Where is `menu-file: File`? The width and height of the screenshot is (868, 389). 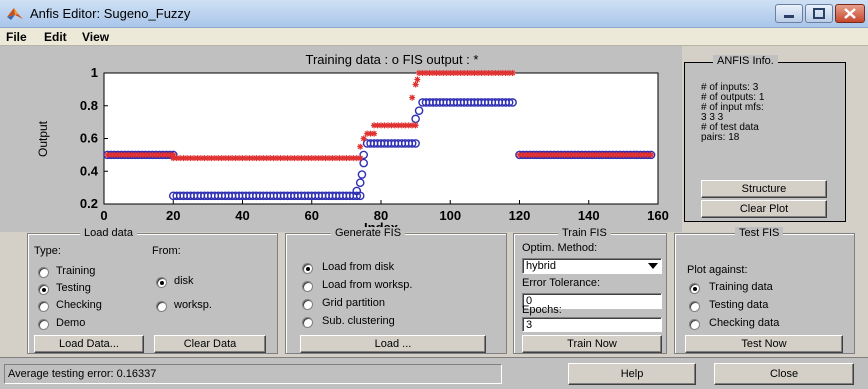 menu-file: File is located at coordinates (16, 37).